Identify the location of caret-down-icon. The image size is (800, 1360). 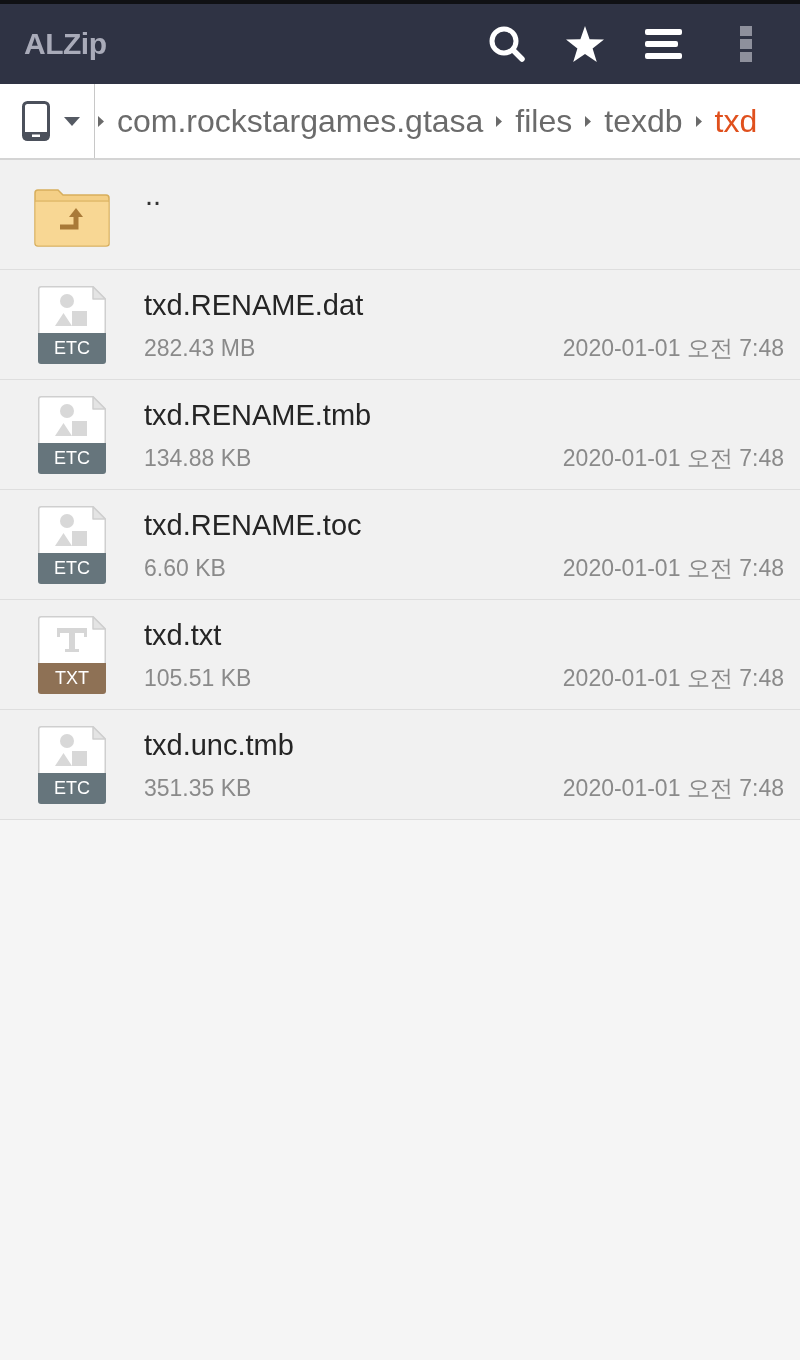
(72, 121).